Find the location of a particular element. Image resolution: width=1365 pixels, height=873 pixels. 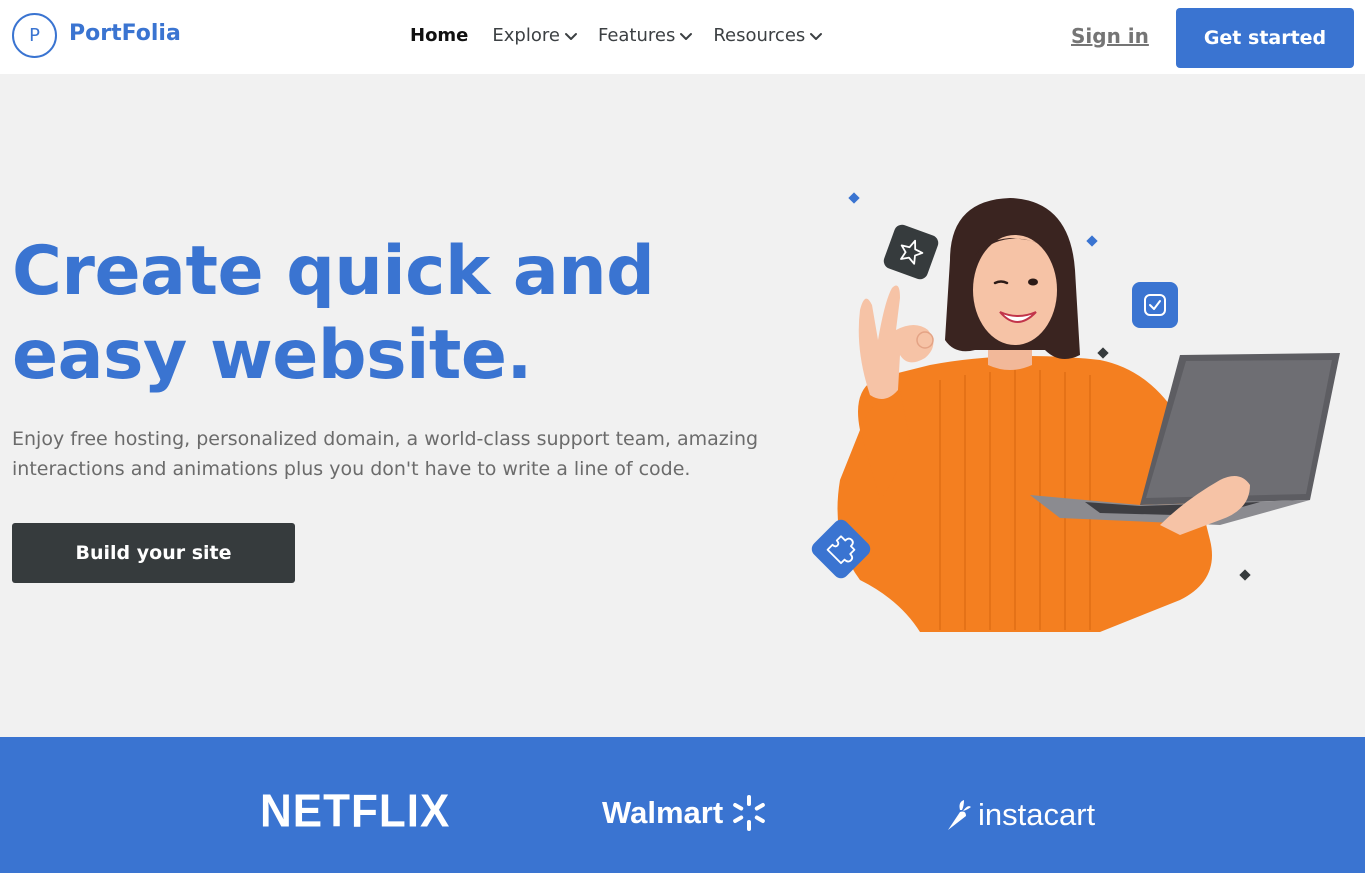

instacart-logo: instacart is located at coordinates (1019, 815).